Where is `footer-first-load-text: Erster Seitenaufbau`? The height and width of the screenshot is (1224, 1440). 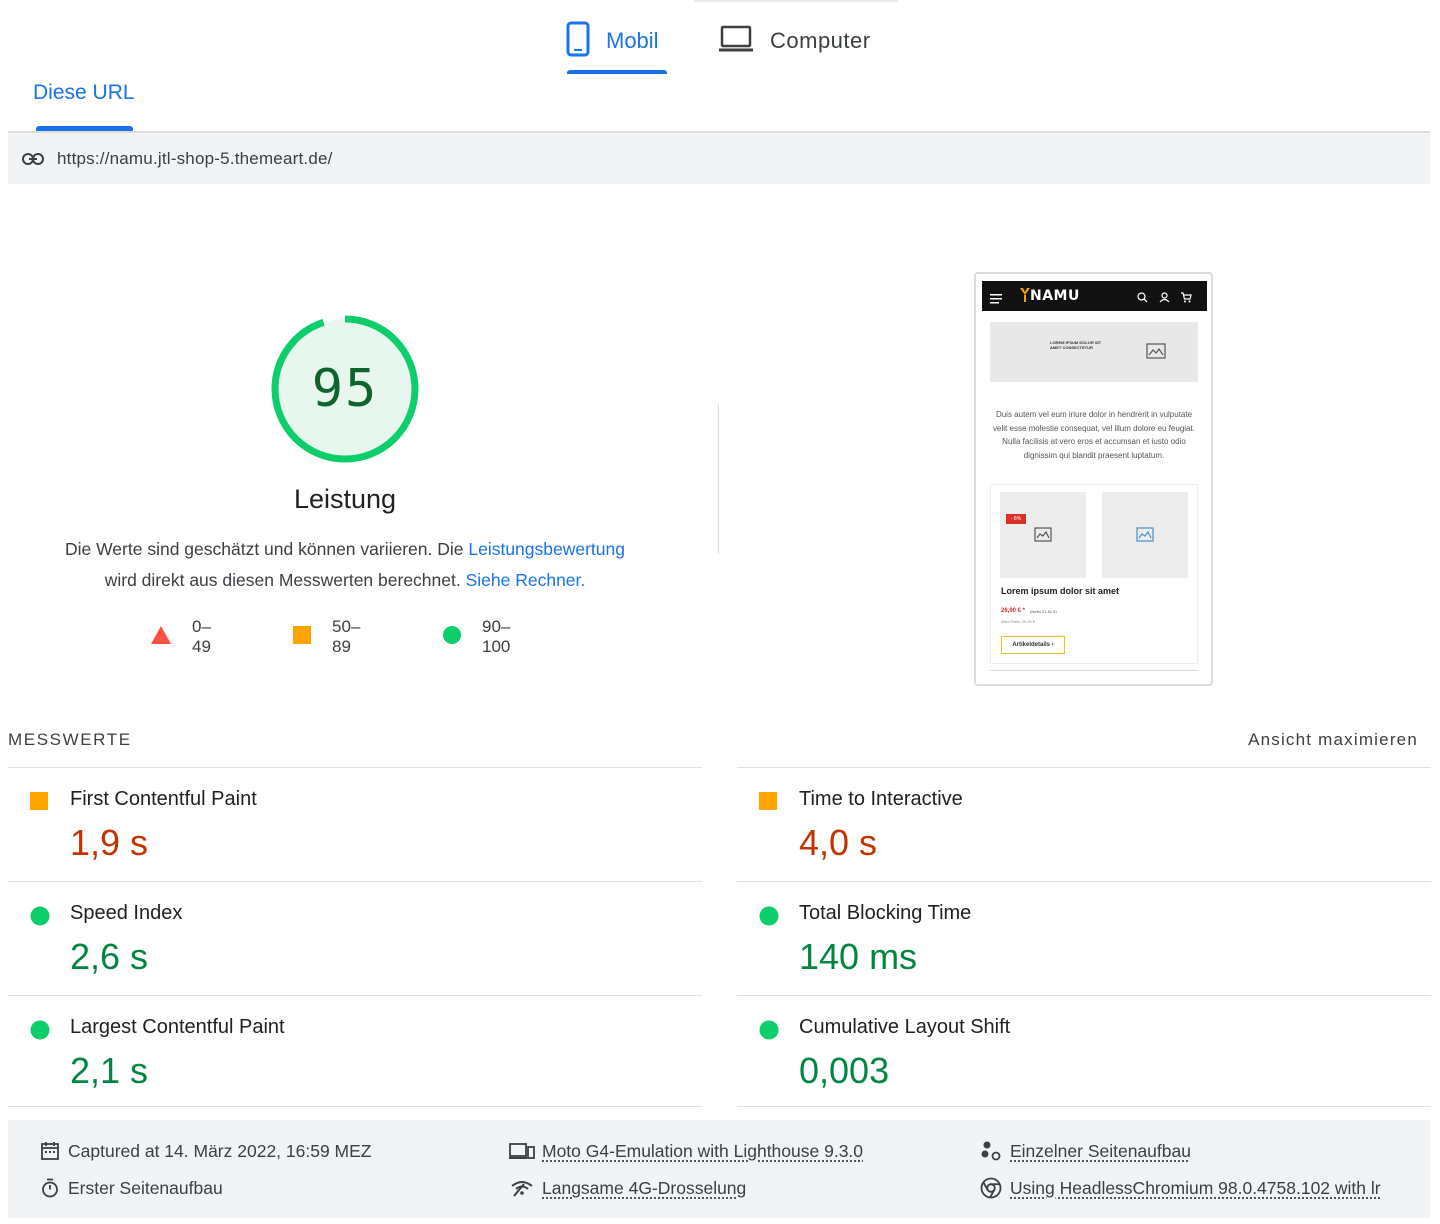
footer-first-load-text: Erster Seitenaufbau is located at coordinates (145, 1187).